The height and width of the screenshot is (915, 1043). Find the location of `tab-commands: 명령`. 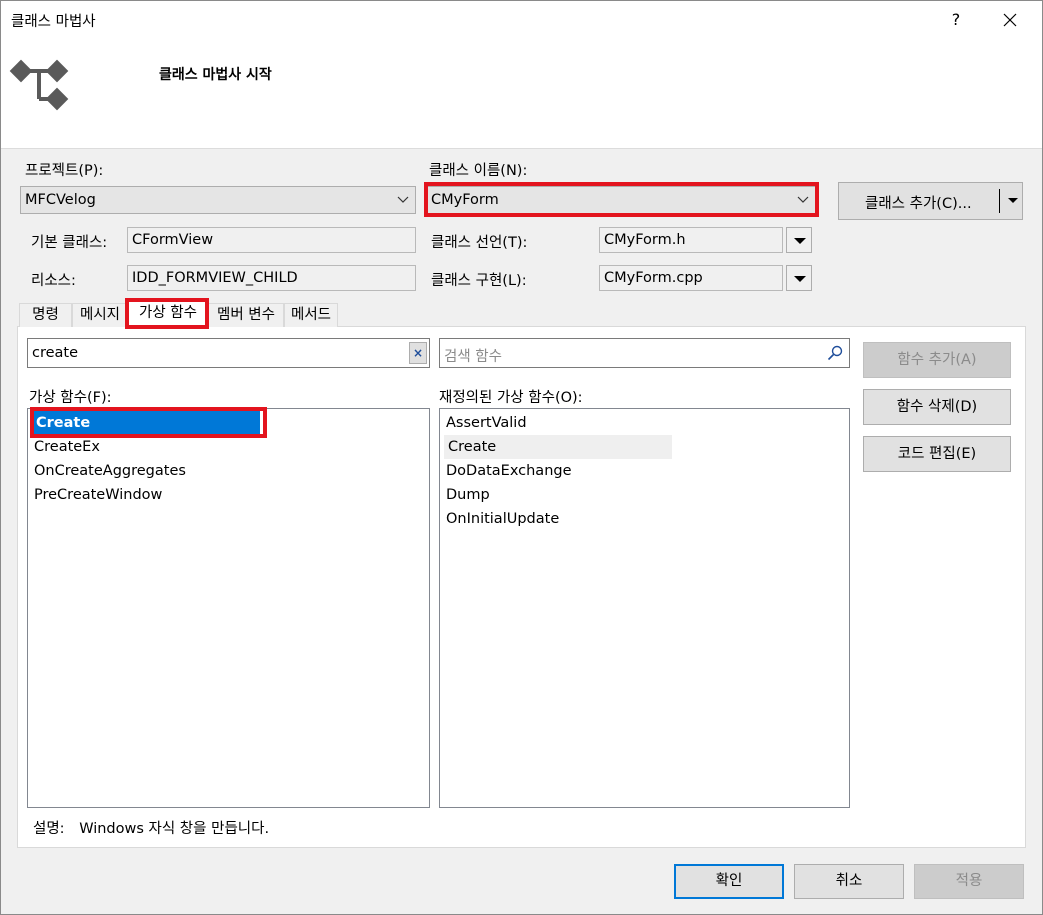

tab-commands: 명령 is located at coordinates (45, 315).